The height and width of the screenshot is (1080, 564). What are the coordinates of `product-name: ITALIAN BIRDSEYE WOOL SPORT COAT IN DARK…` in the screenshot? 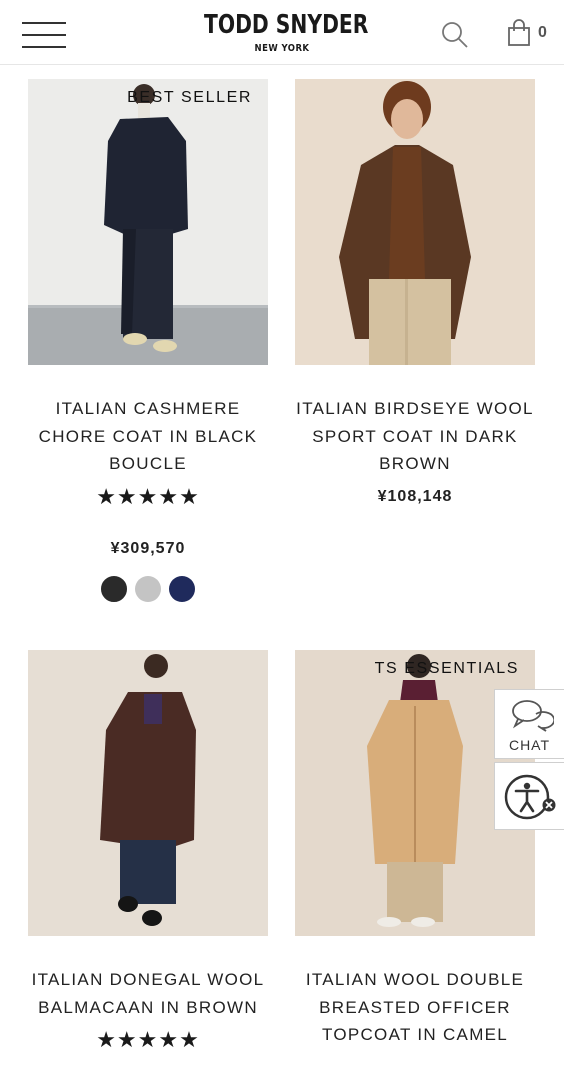 It's located at (415, 436).